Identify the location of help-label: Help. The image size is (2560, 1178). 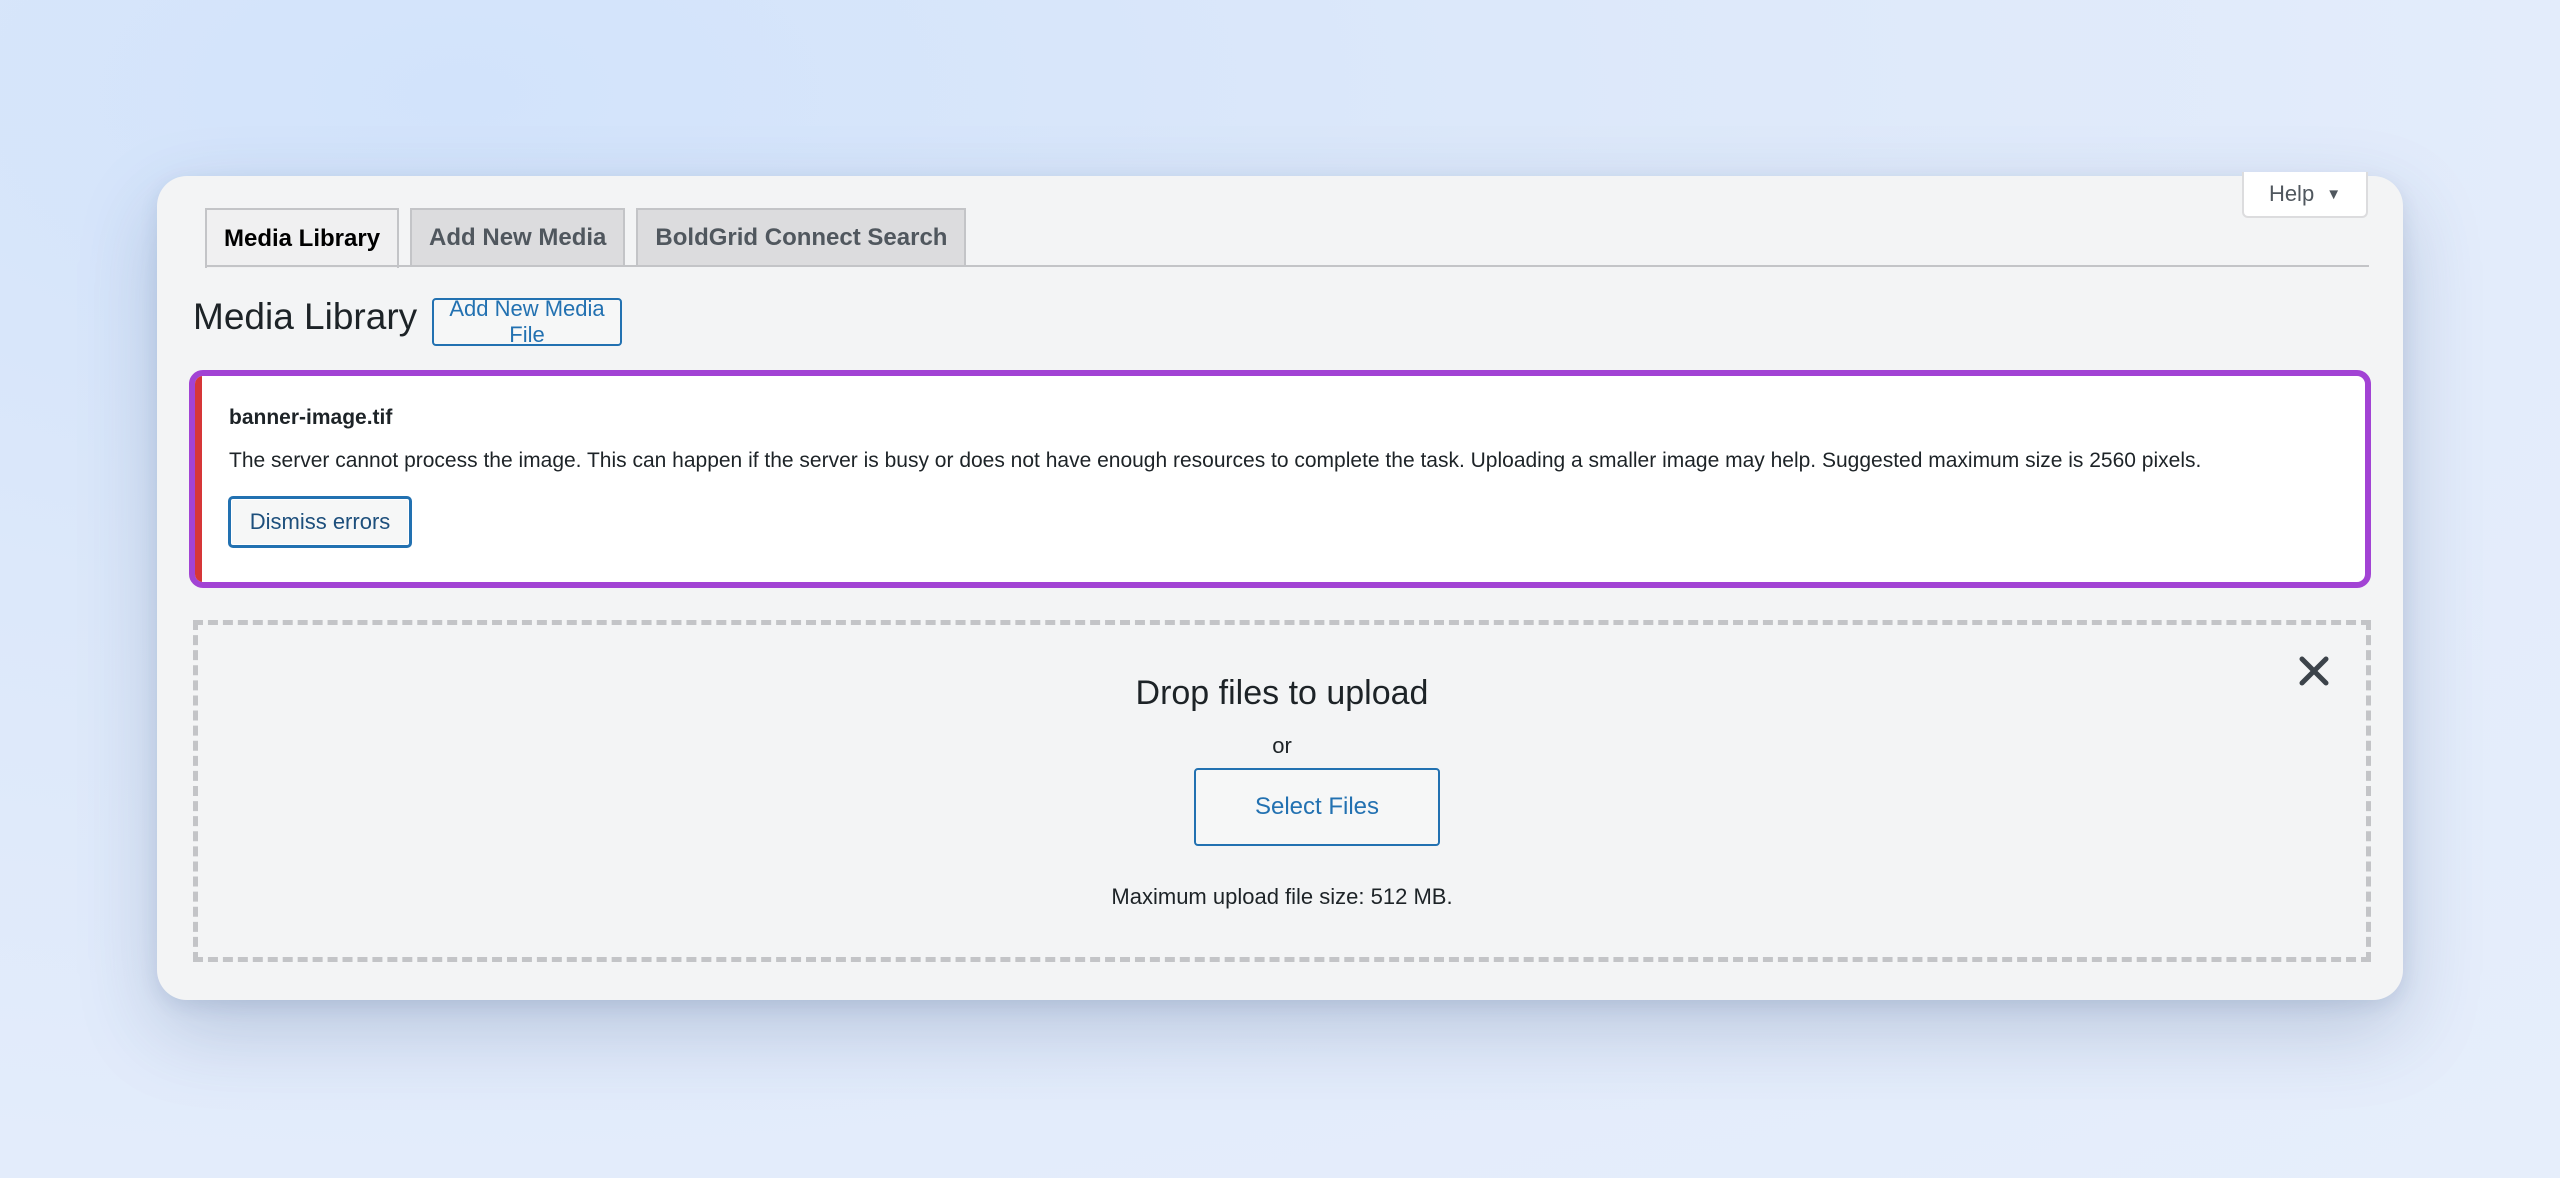
(2291, 193).